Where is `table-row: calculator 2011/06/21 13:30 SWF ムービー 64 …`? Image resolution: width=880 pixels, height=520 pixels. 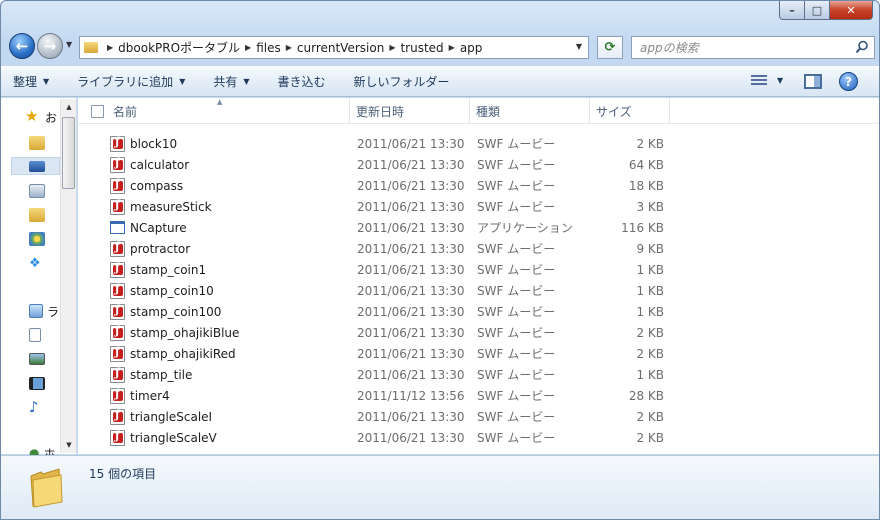
table-row: calculator 2011/06/21 13:30 SWF ムービー 64 … is located at coordinates (478, 164).